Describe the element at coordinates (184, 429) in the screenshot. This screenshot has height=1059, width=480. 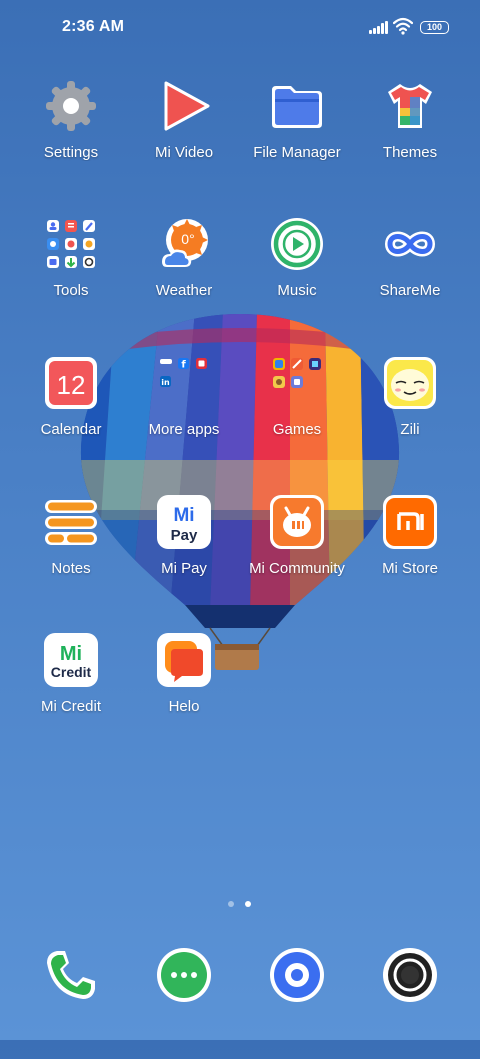
I see `app-label: More apps` at that location.